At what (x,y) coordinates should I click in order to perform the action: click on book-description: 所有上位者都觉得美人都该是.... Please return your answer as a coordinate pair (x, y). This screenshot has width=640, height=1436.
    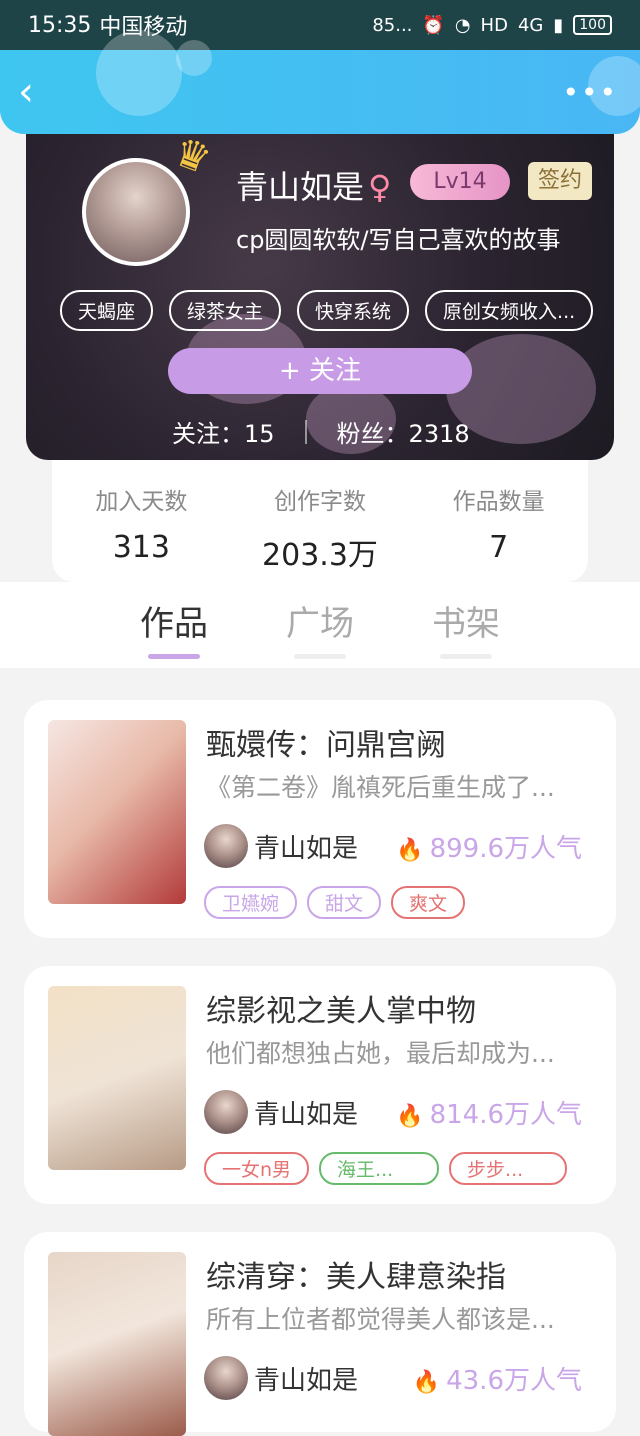
    Looking at the image, I should click on (380, 1319).